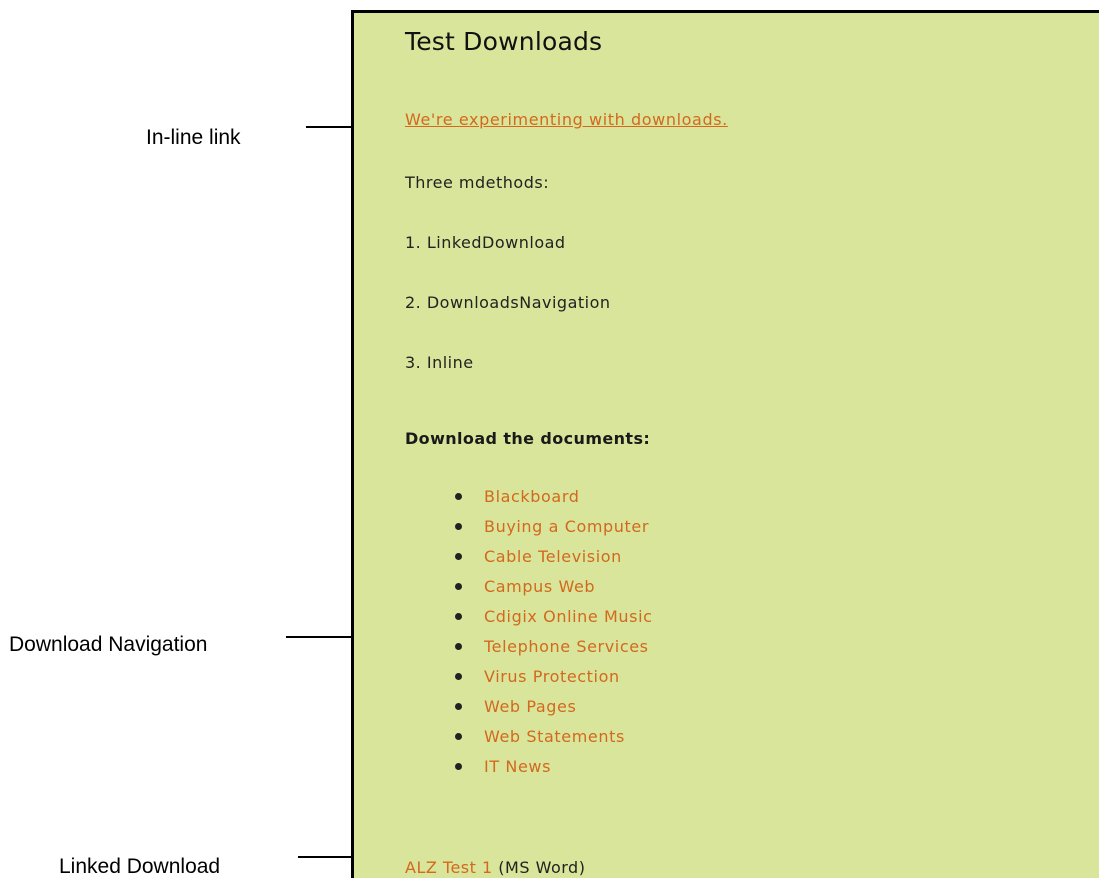 This screenshot has width=1099, height=879. I want to click on annotation-download-navigation: Download Navigation, so click(108, 644).